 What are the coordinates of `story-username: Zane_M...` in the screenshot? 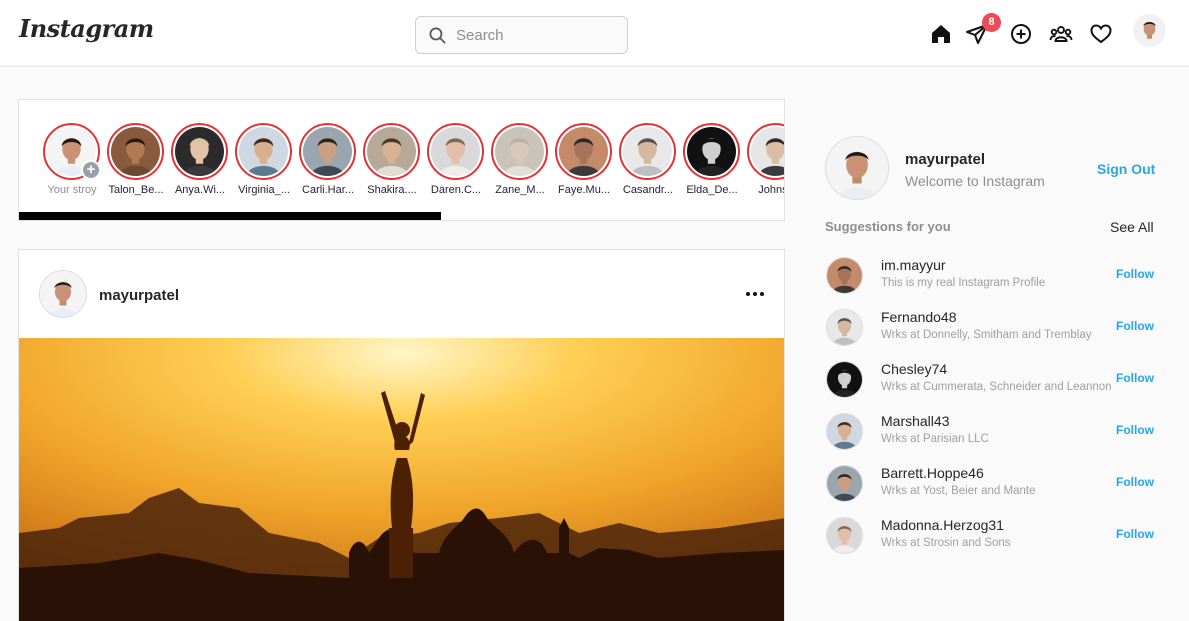 It's located at (520, 190).